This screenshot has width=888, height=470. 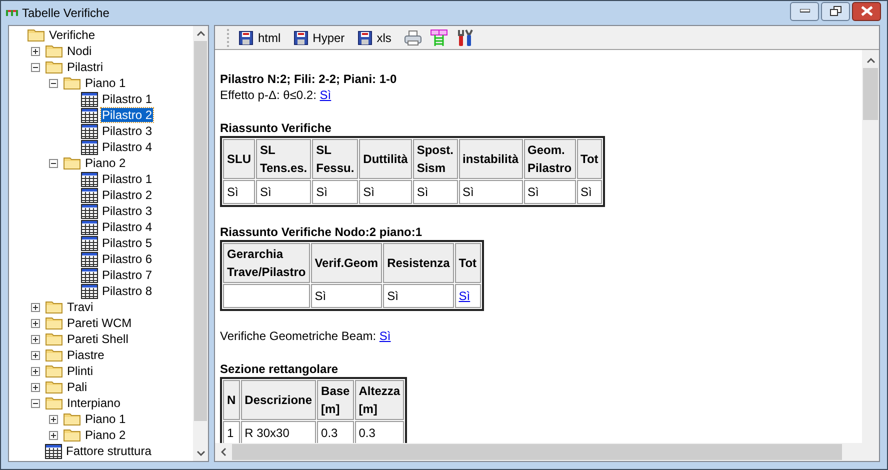 I want to click on save-icon, so click(x=365, y=37).